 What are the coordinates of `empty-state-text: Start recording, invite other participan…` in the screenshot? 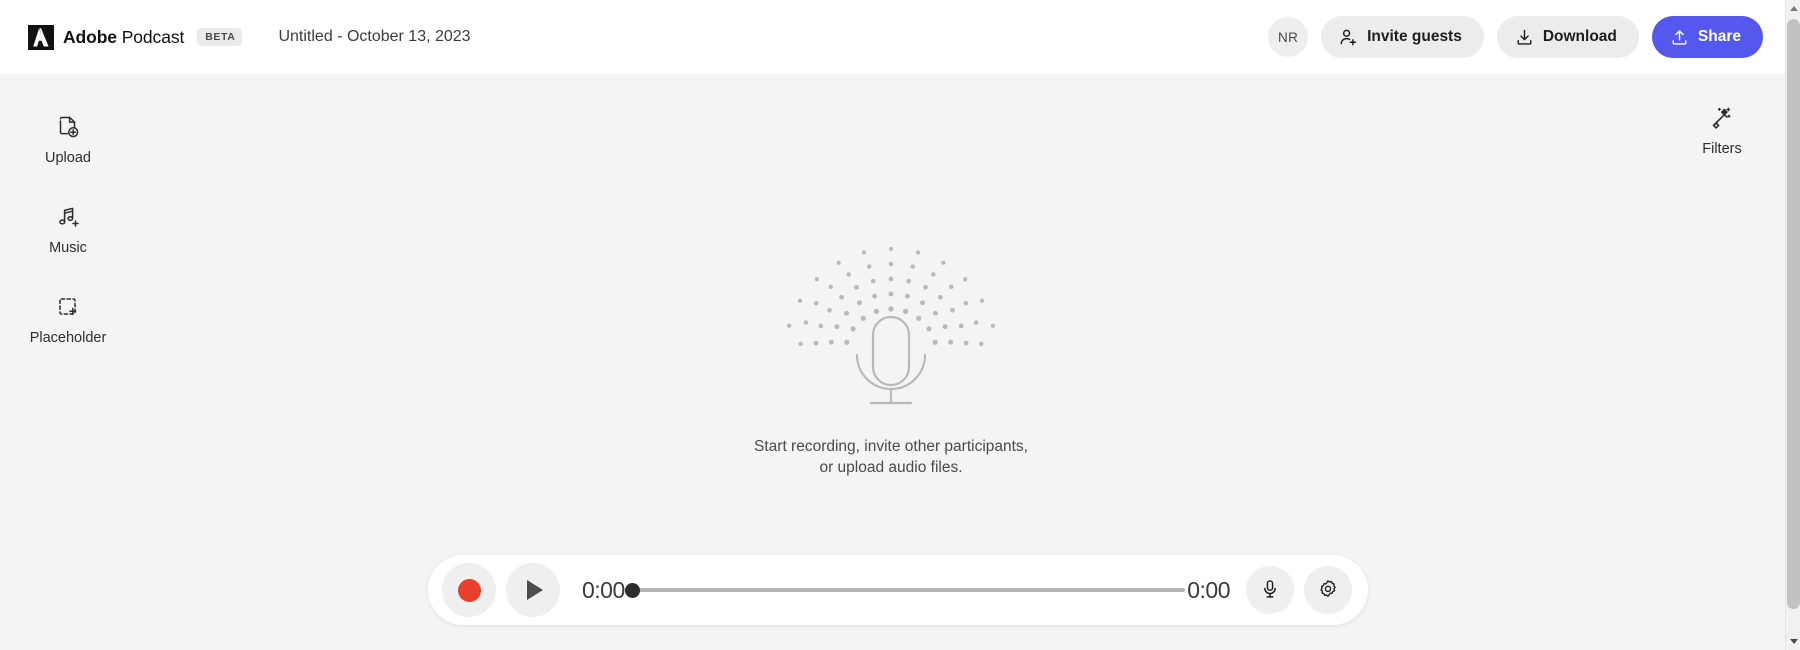 It's located at (891, 458).